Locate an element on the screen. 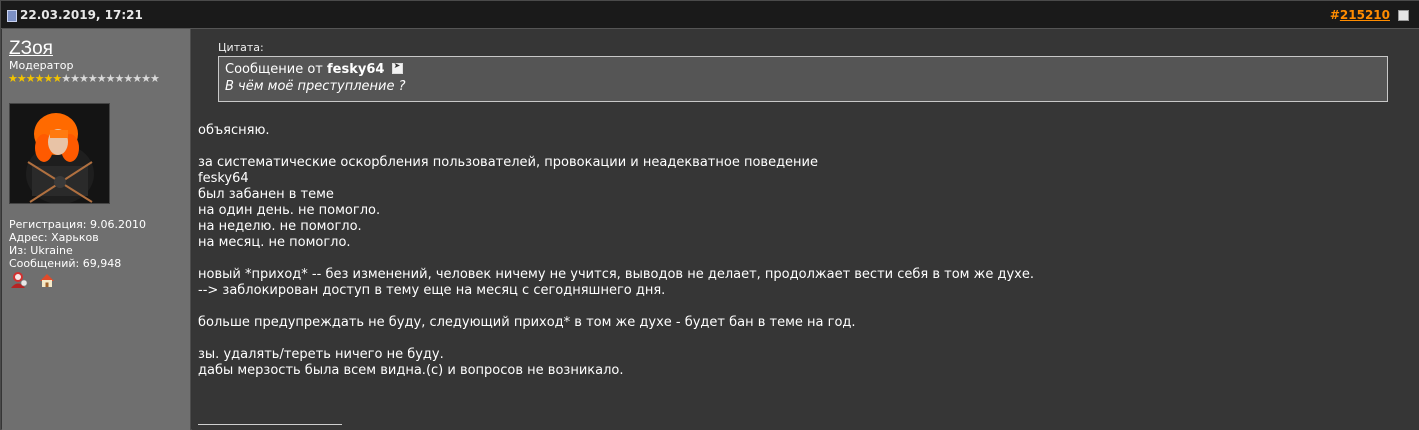 The image size is (1419, 430). user-title: Модератор is located at coordinates (41, 65).